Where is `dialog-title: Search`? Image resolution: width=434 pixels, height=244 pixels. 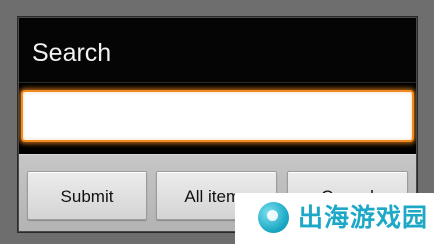 dialog-title: Search is located at coordinates (72, 53).